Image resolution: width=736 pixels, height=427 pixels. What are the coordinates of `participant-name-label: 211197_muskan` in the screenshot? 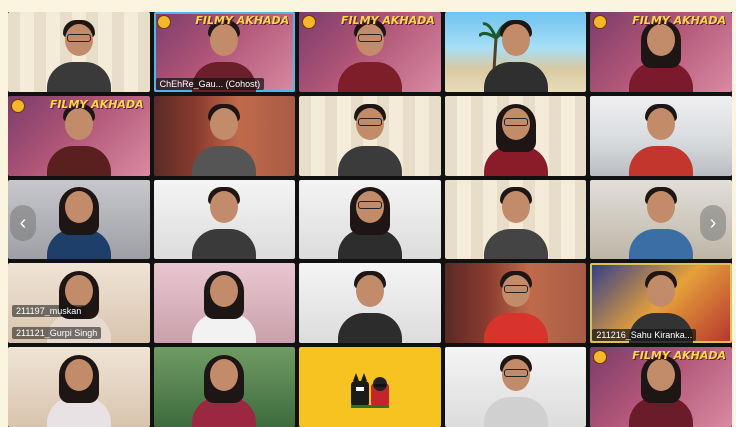 It's located at (49, 311).